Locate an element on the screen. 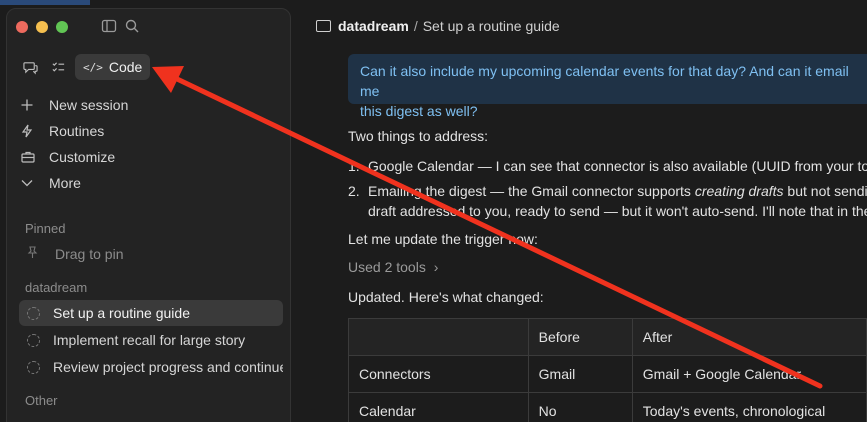 This screenshot has height=422, width=867. window-edge-strip is located at coordinates (45, 2).